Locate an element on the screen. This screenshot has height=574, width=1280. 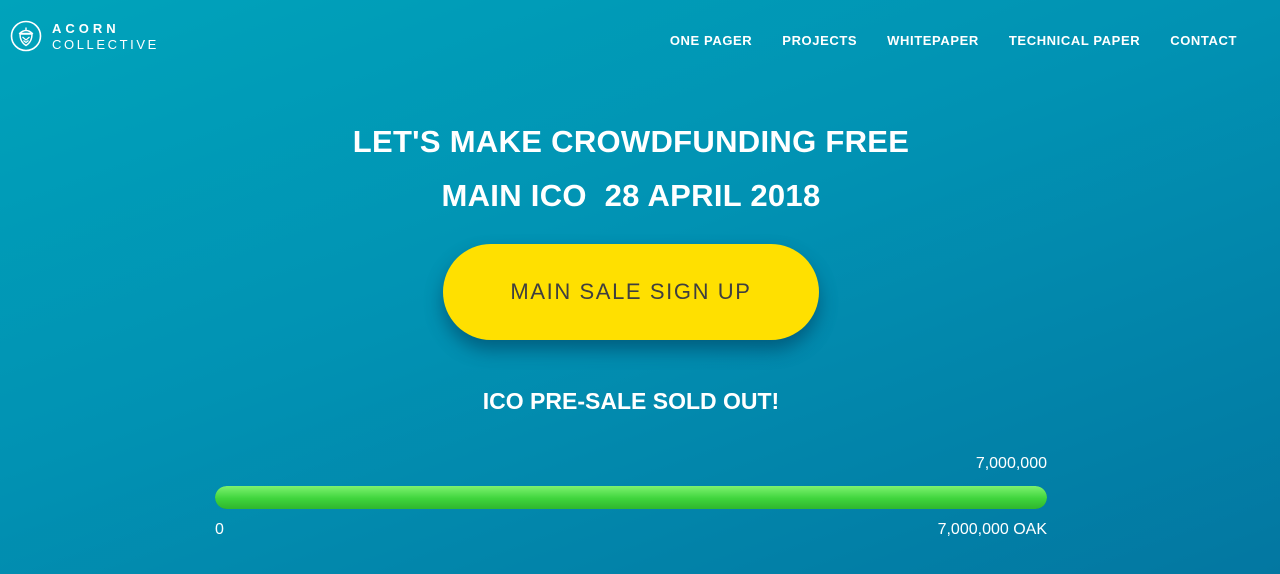
acorn-logo-icon is located at coordinates (26, 36).